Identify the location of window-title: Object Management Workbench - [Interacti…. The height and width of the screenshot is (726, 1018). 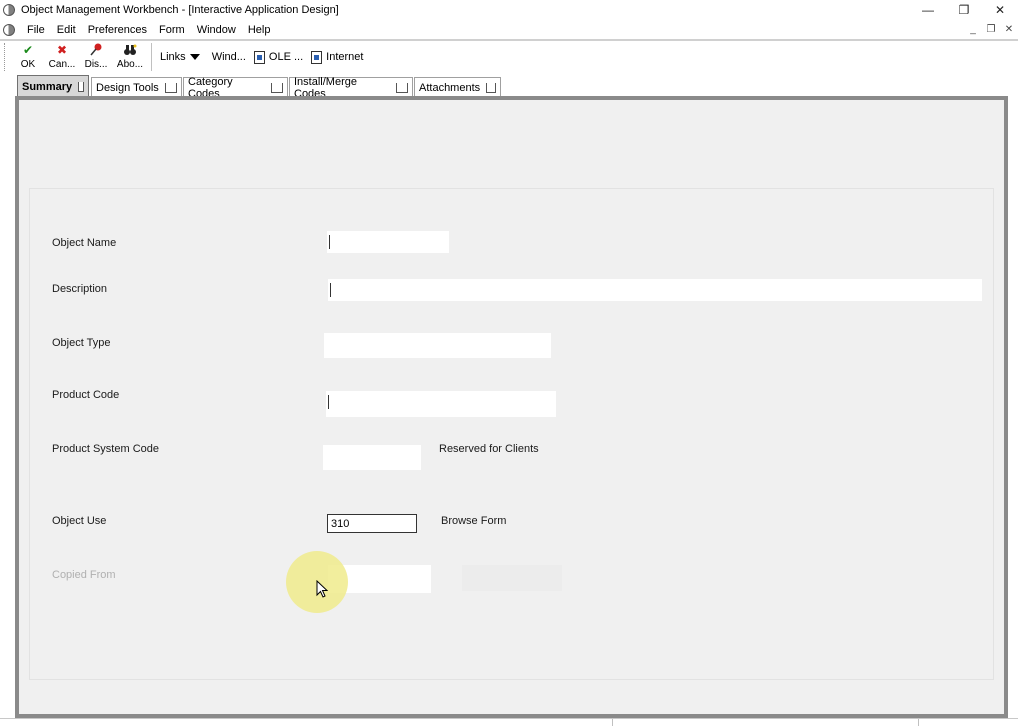
(180, 10).